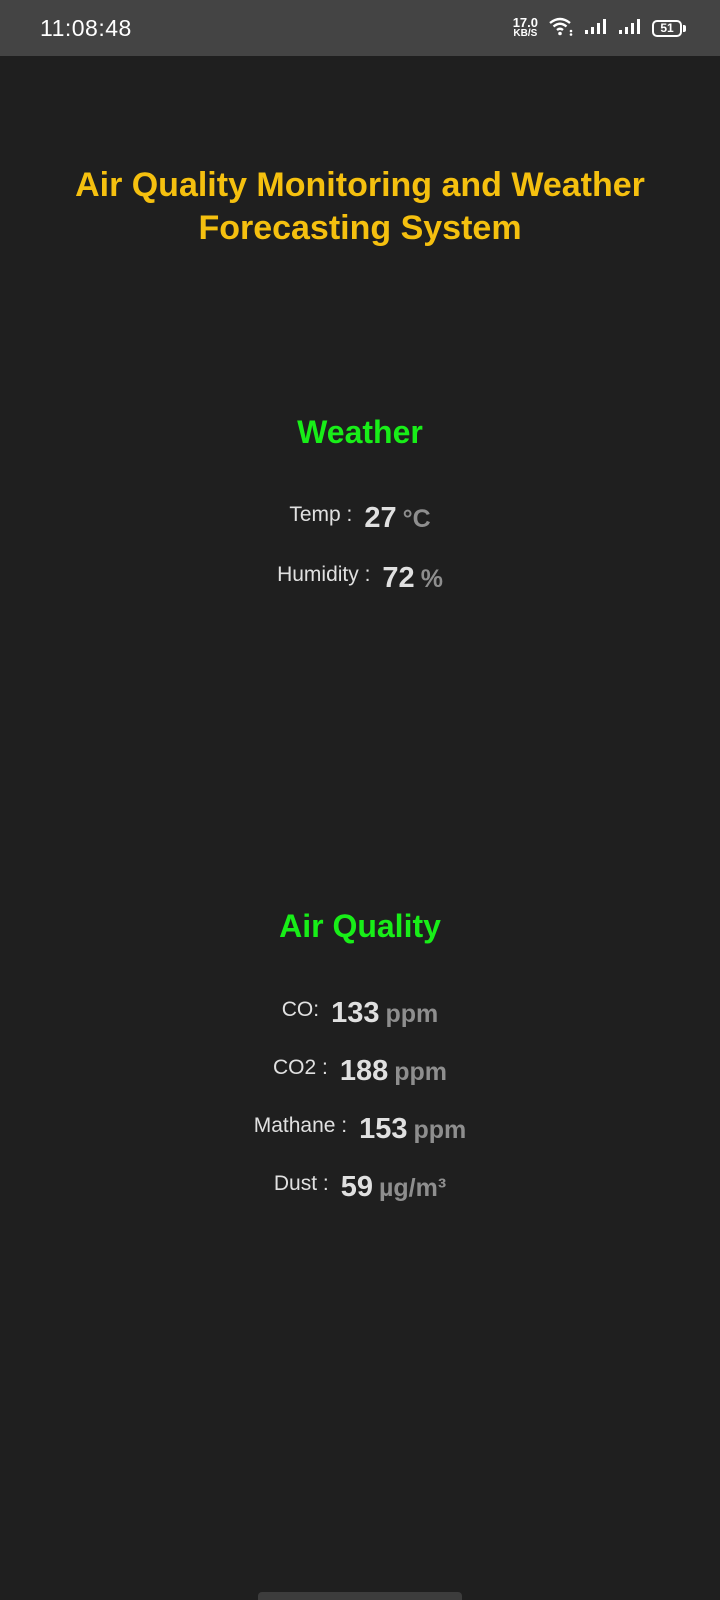 This screenshot has width=720, height=1600. Describe the element at coordinates (360, 28) in the screenshot. I see `status-bar: 11:08:48 17.0 KB/S 51` at that location.